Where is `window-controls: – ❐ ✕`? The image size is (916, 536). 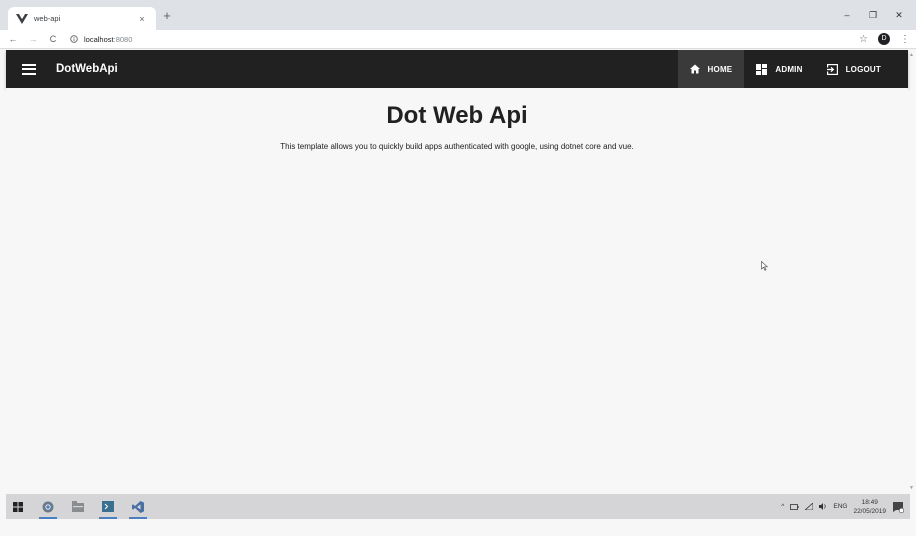 window-controls: – ❐ ✕ is located at coordinates (873, 15).